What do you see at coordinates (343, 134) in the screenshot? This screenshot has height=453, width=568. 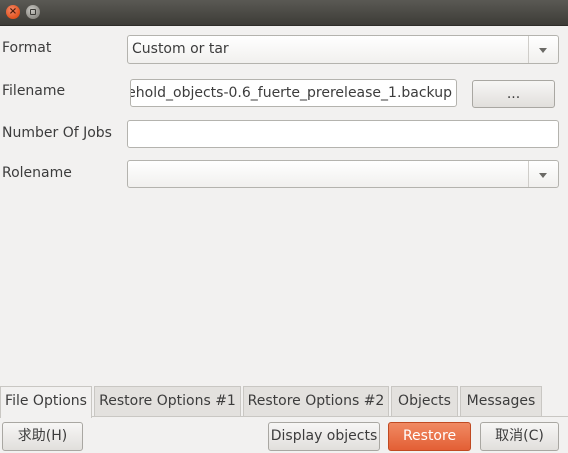 I see `jobs-field` at bounding box center [343, 134].